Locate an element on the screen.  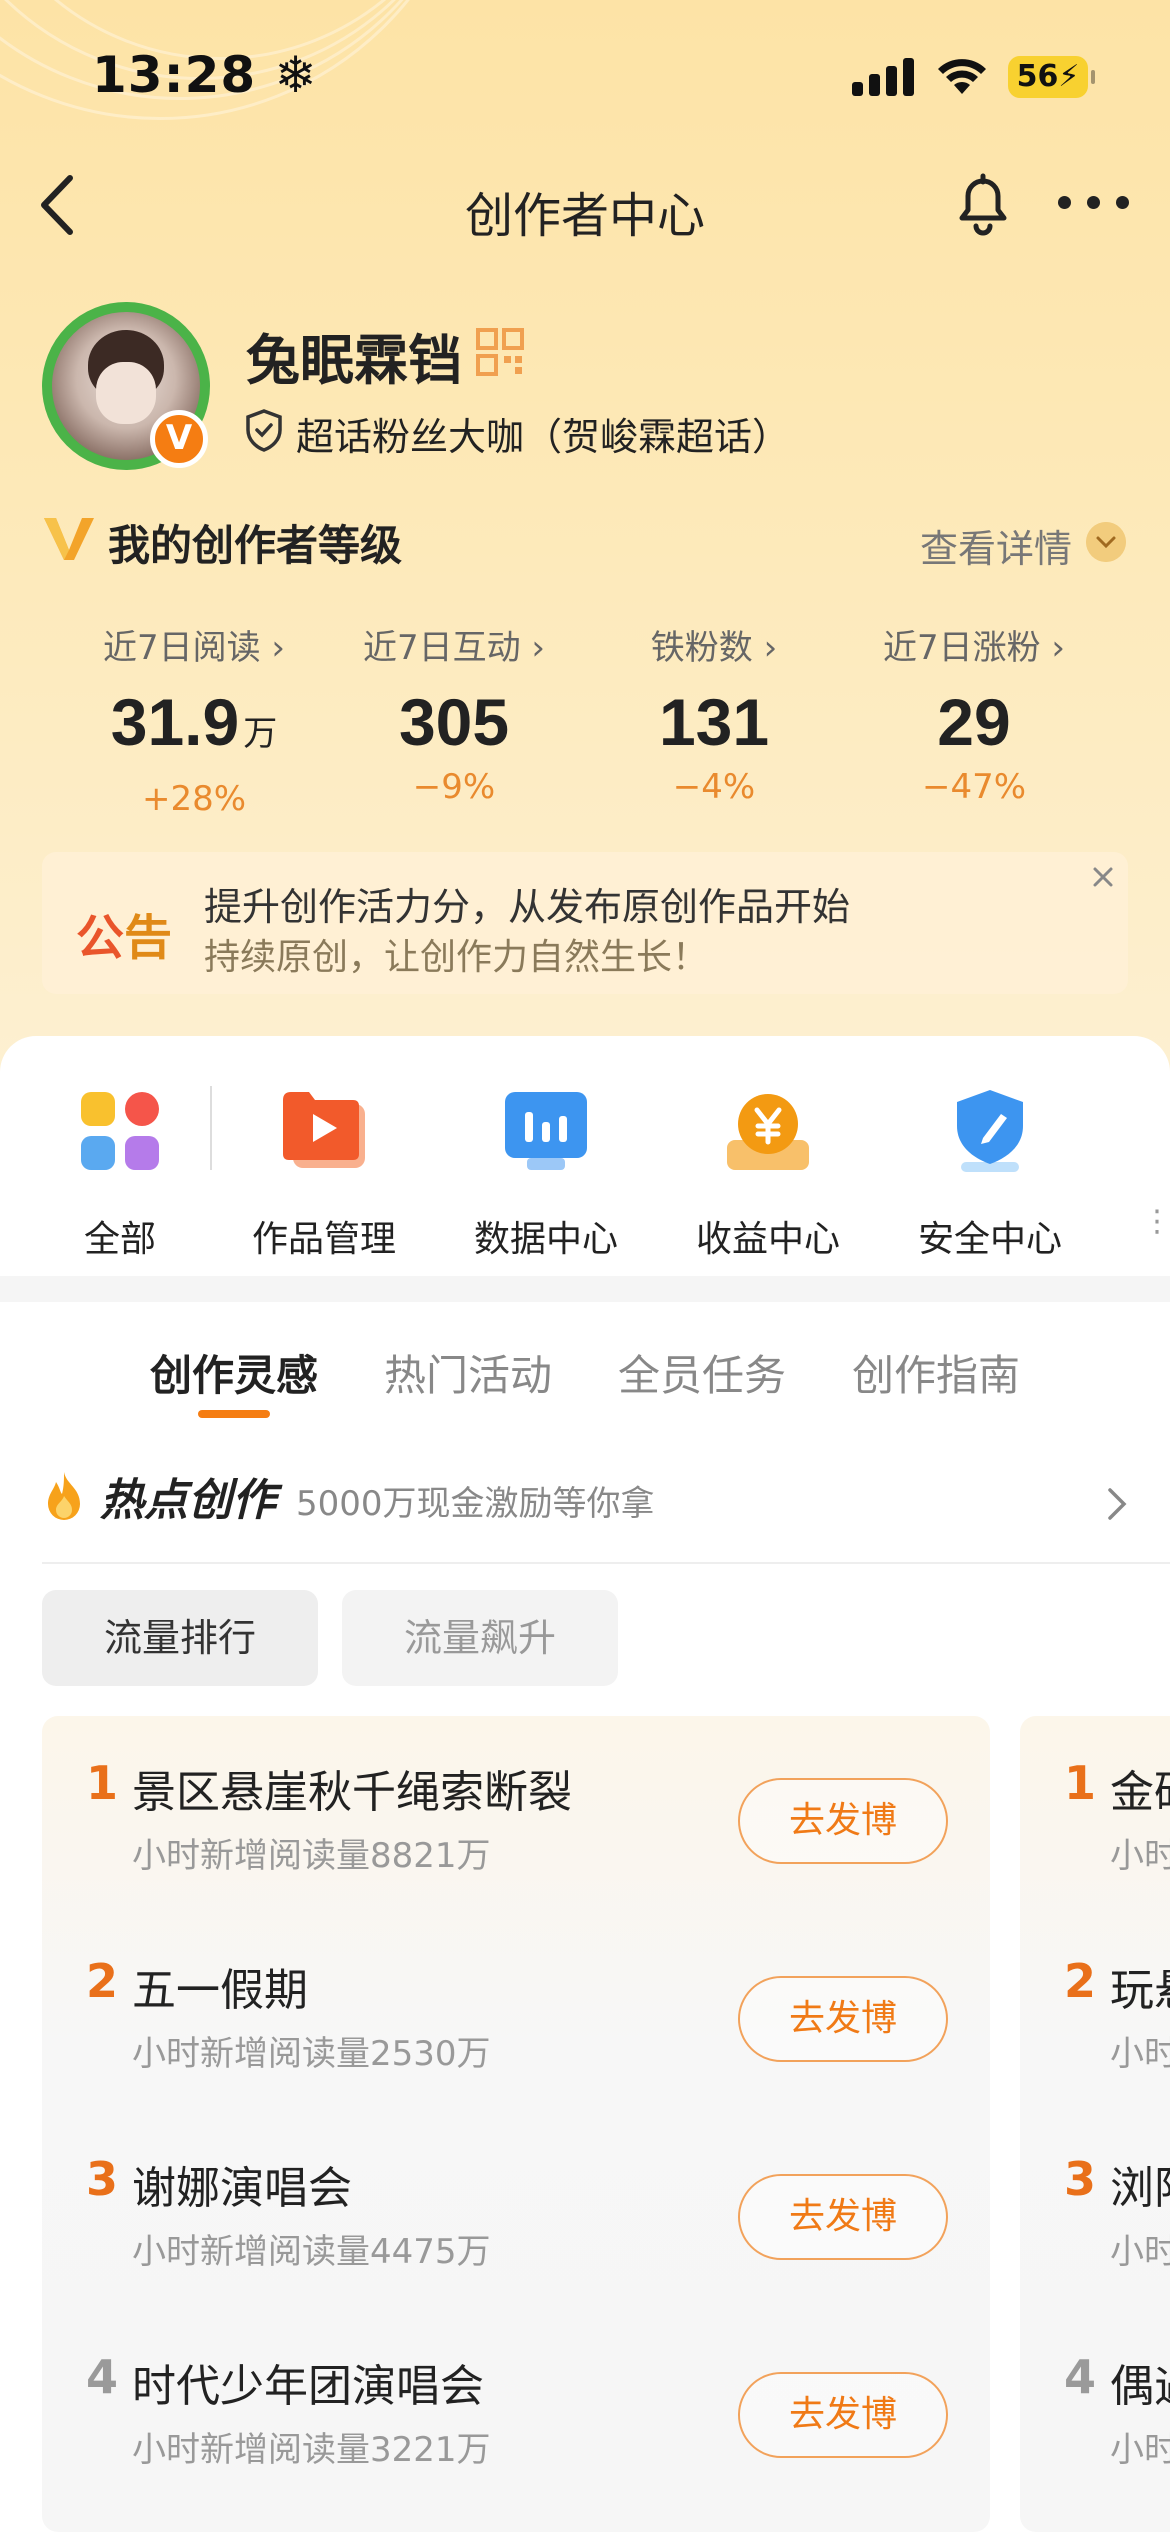
stat-new-fans: 近7日涨粉 › 29 −47% is located at coordinates (974, 713).